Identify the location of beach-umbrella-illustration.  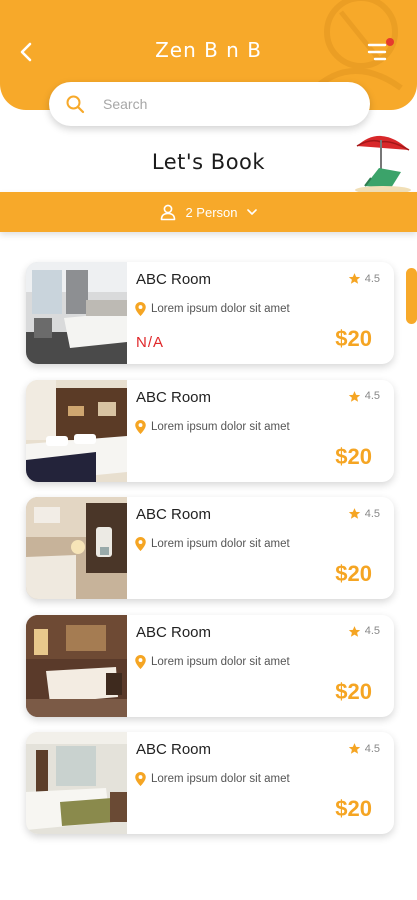
(383, 164).